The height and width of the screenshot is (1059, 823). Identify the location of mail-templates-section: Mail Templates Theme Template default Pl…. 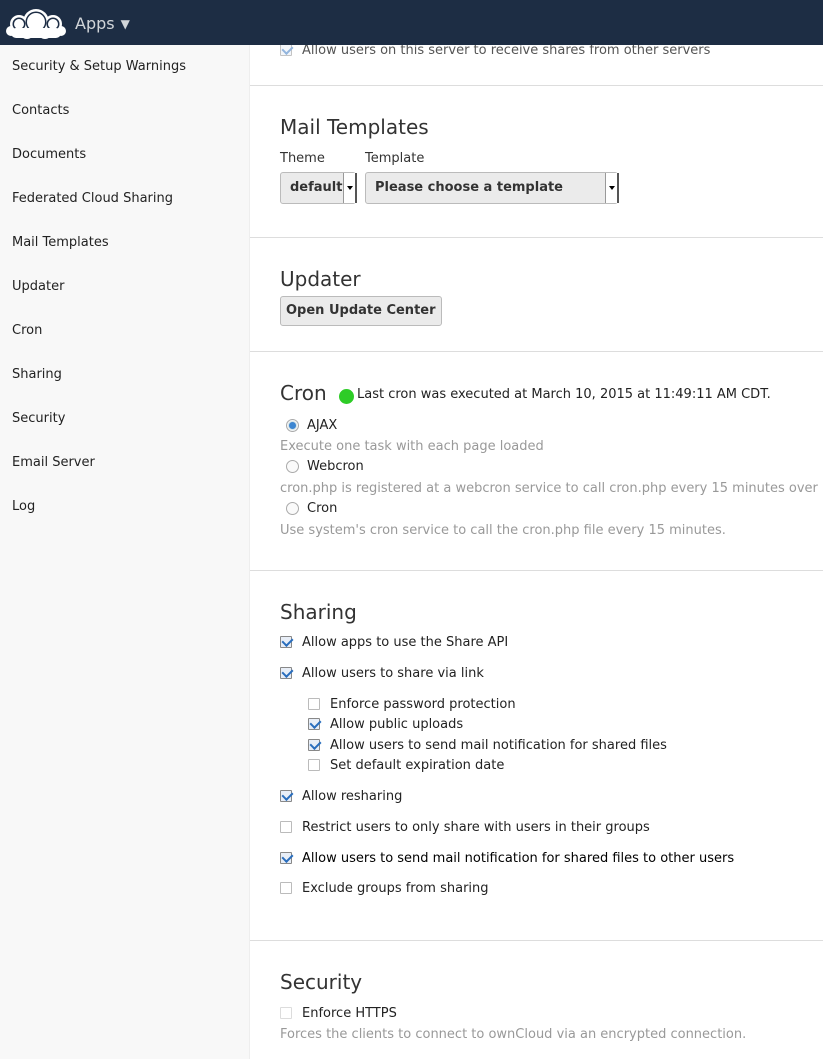
(536, 162).